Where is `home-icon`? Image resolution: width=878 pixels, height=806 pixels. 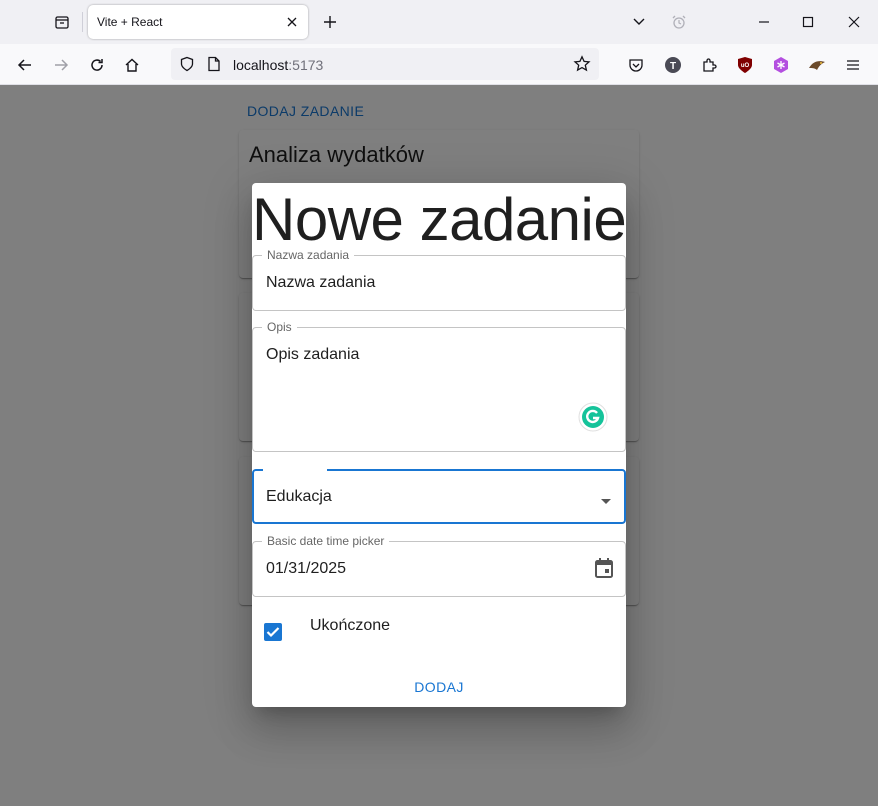 home-icon is located at coordinates (132, 65).